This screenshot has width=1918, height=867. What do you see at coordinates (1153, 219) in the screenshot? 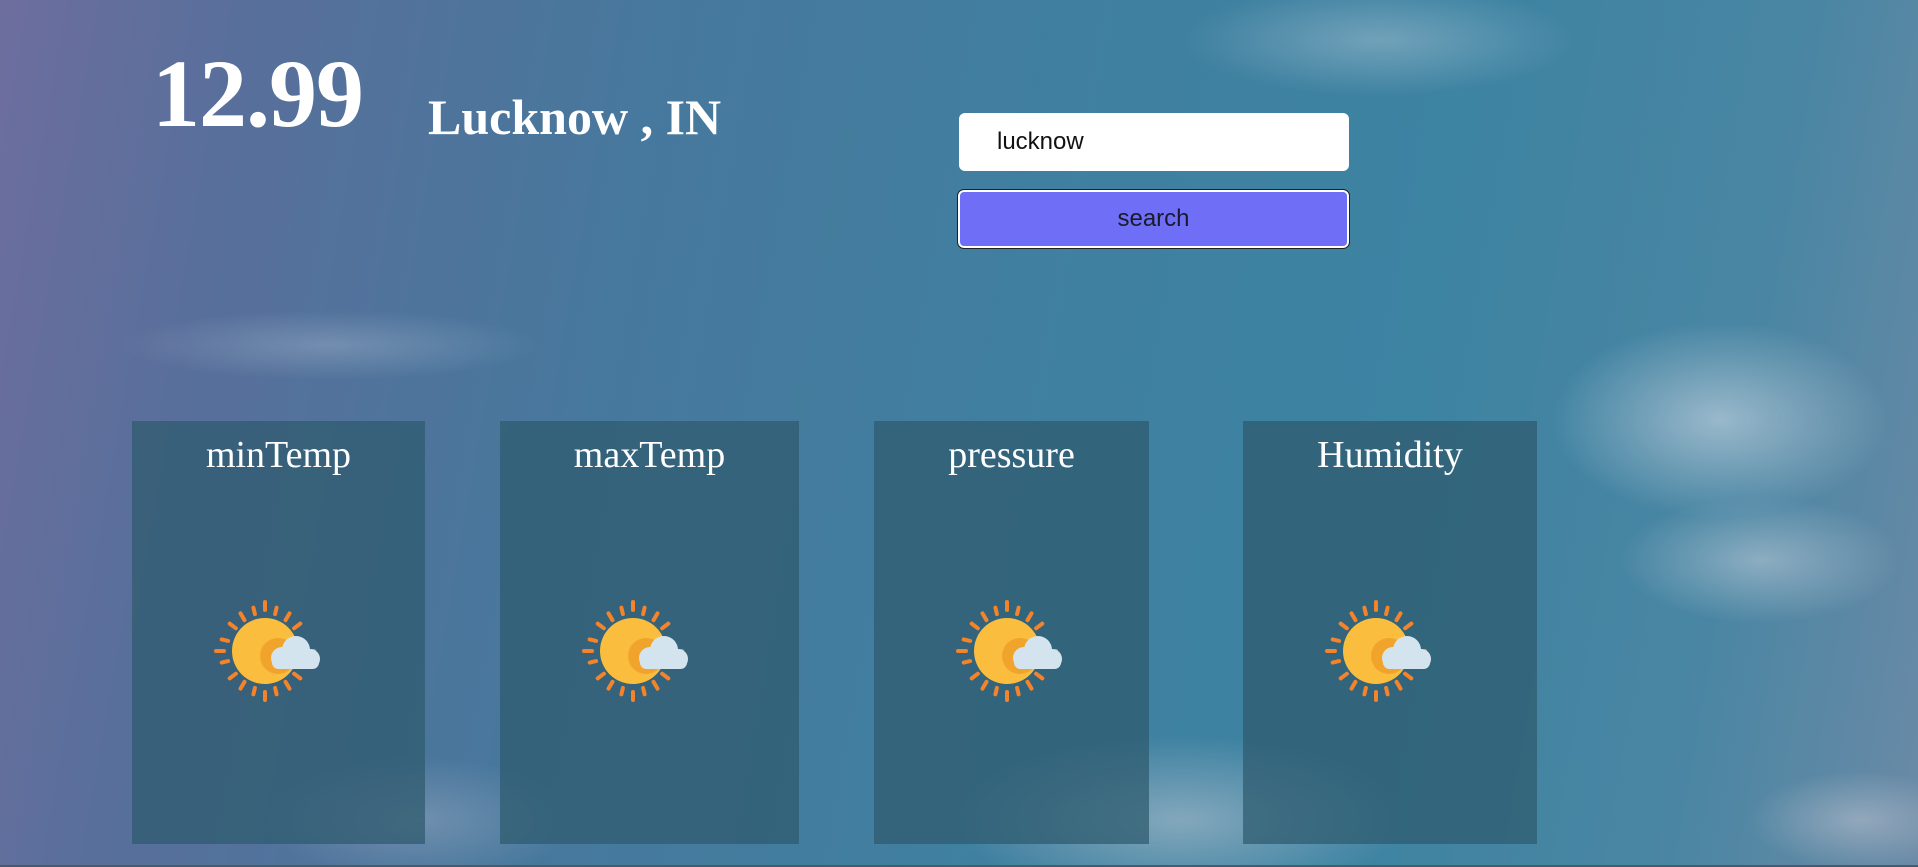
I see `search-button: search` at bounding box center [1153, 219].